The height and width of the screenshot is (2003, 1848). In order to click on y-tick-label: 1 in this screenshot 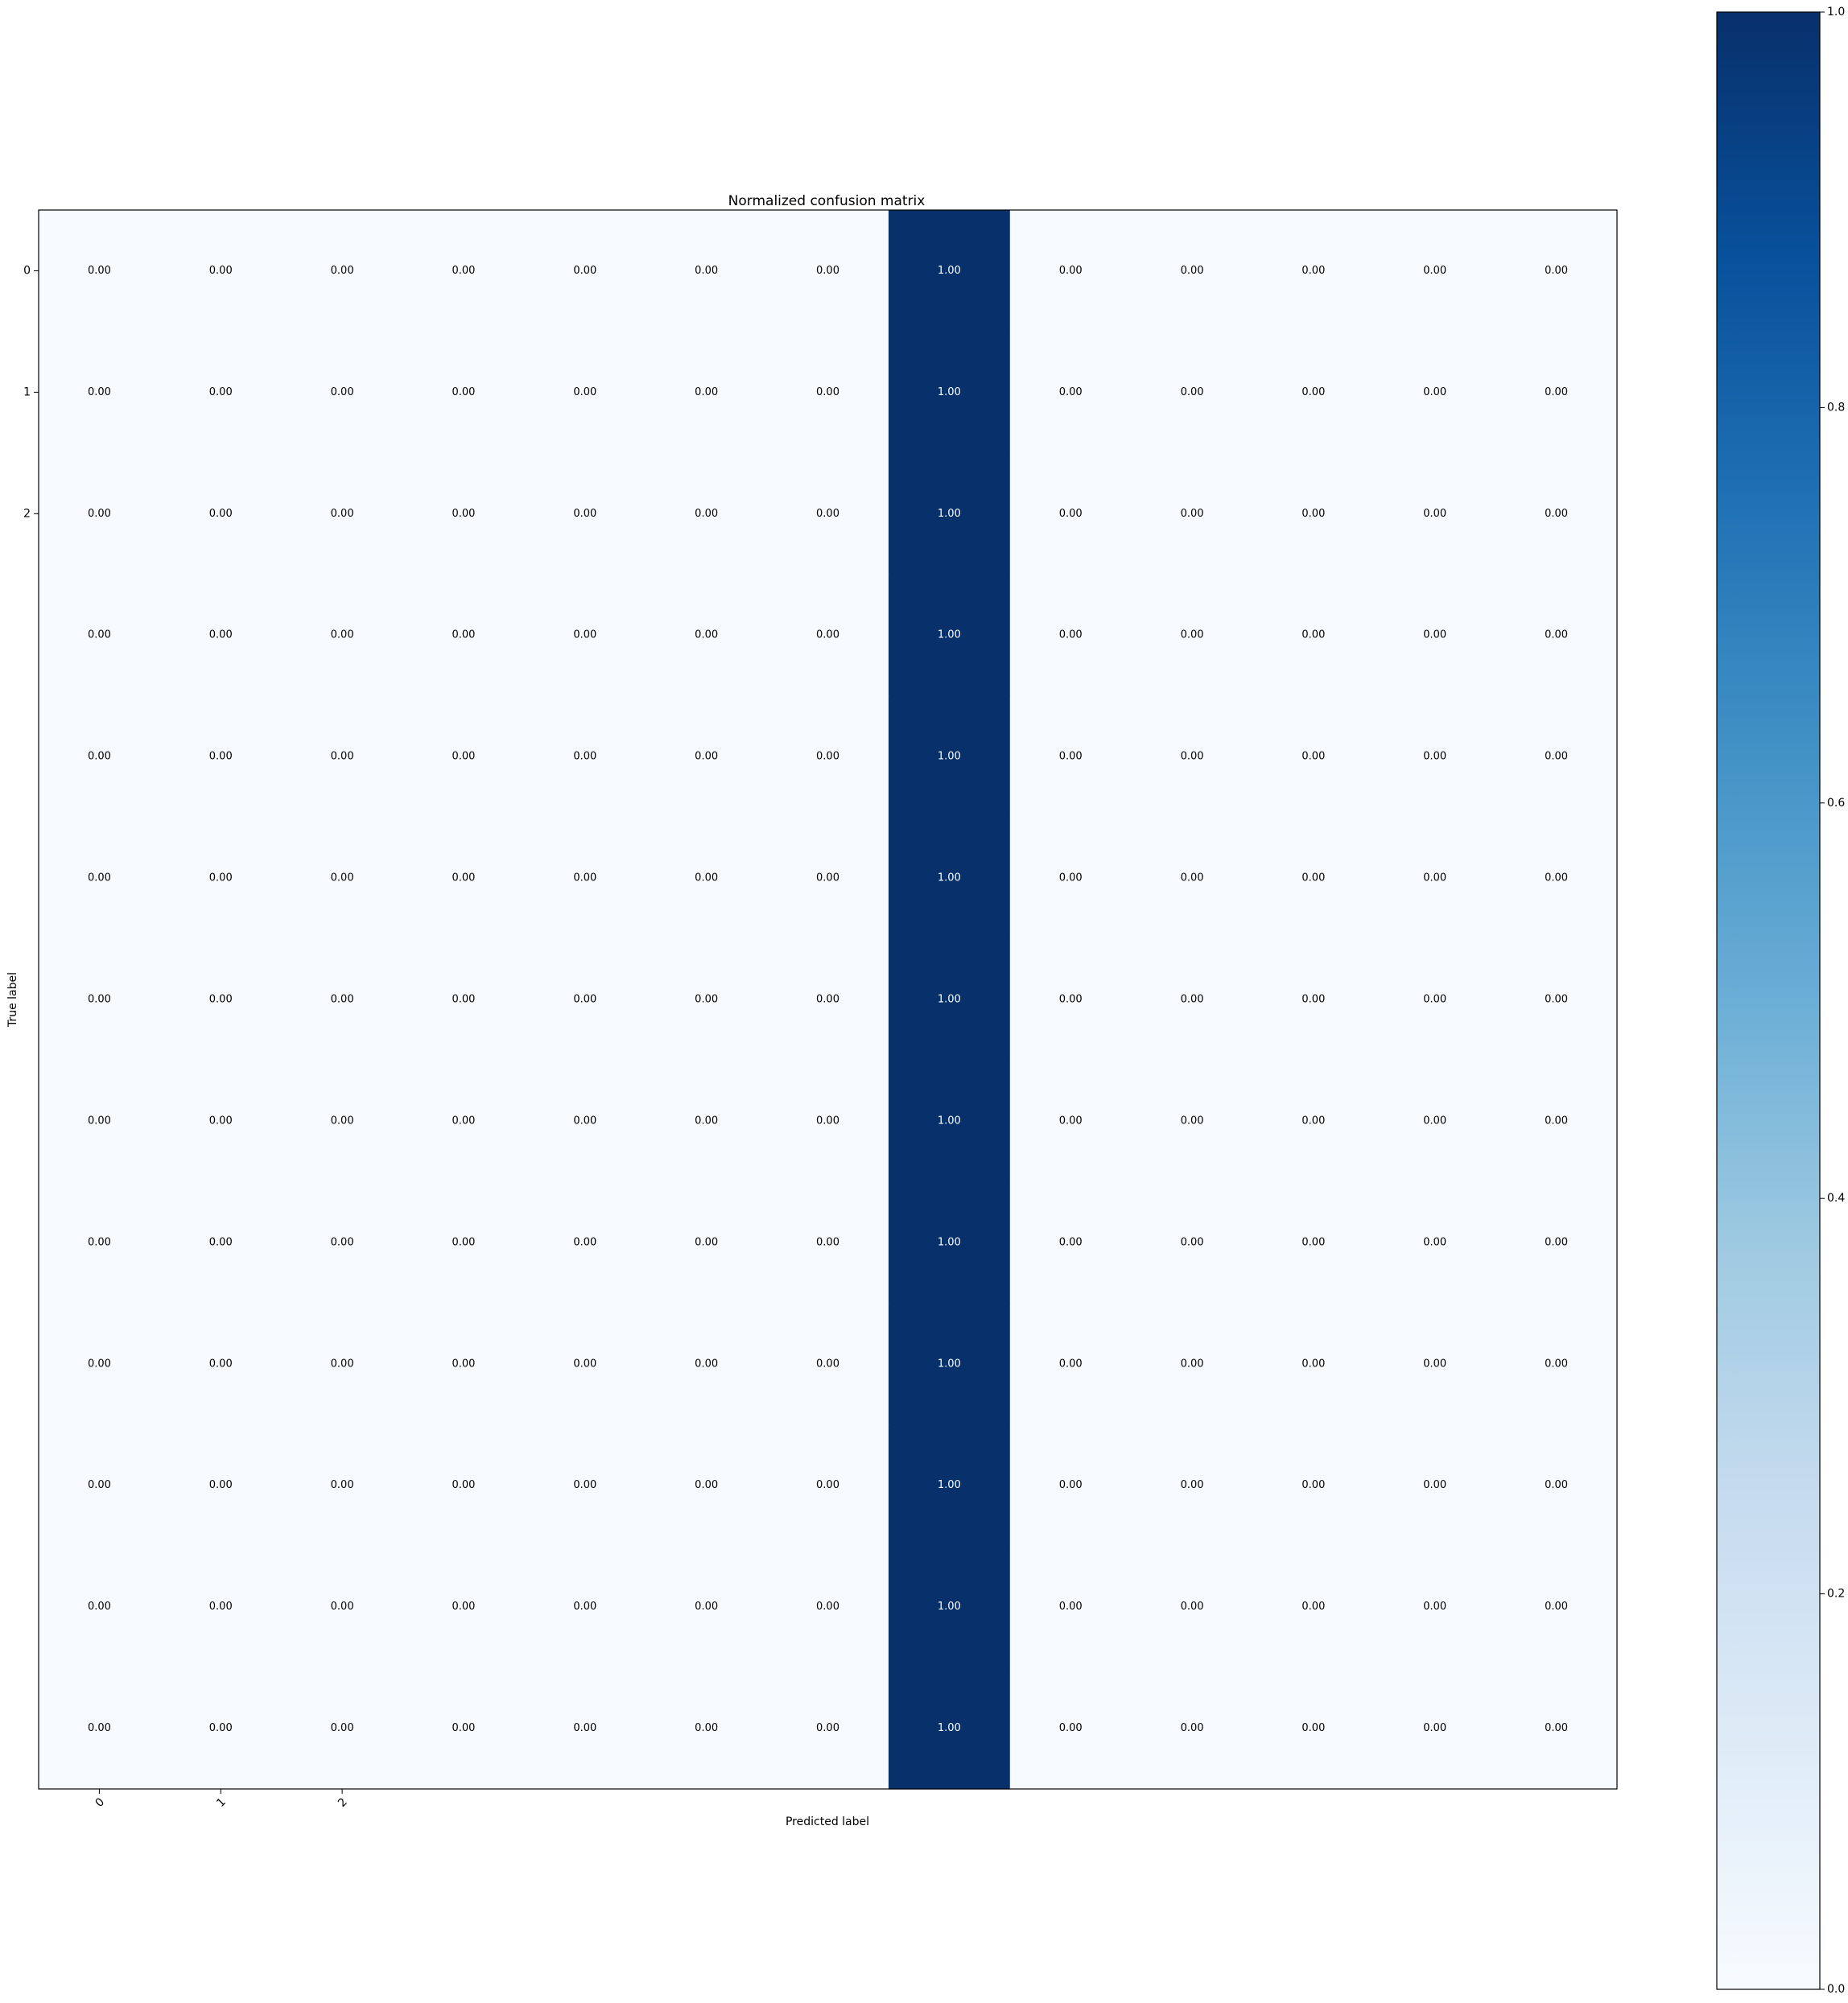, I will do `click(27, 392)`.